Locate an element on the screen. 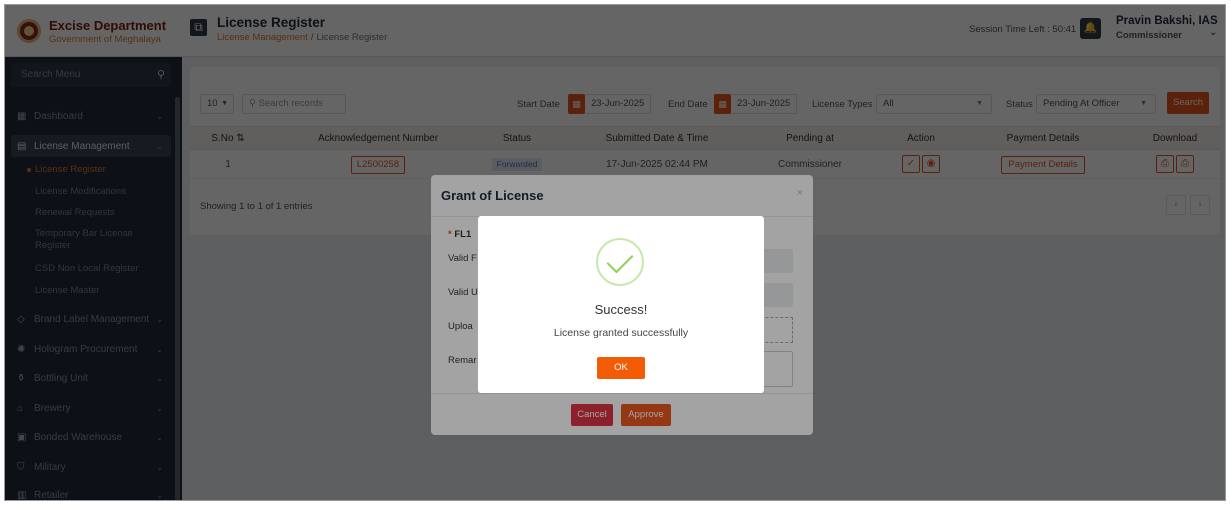  success-check-icon is located at coordinates (620, 262).